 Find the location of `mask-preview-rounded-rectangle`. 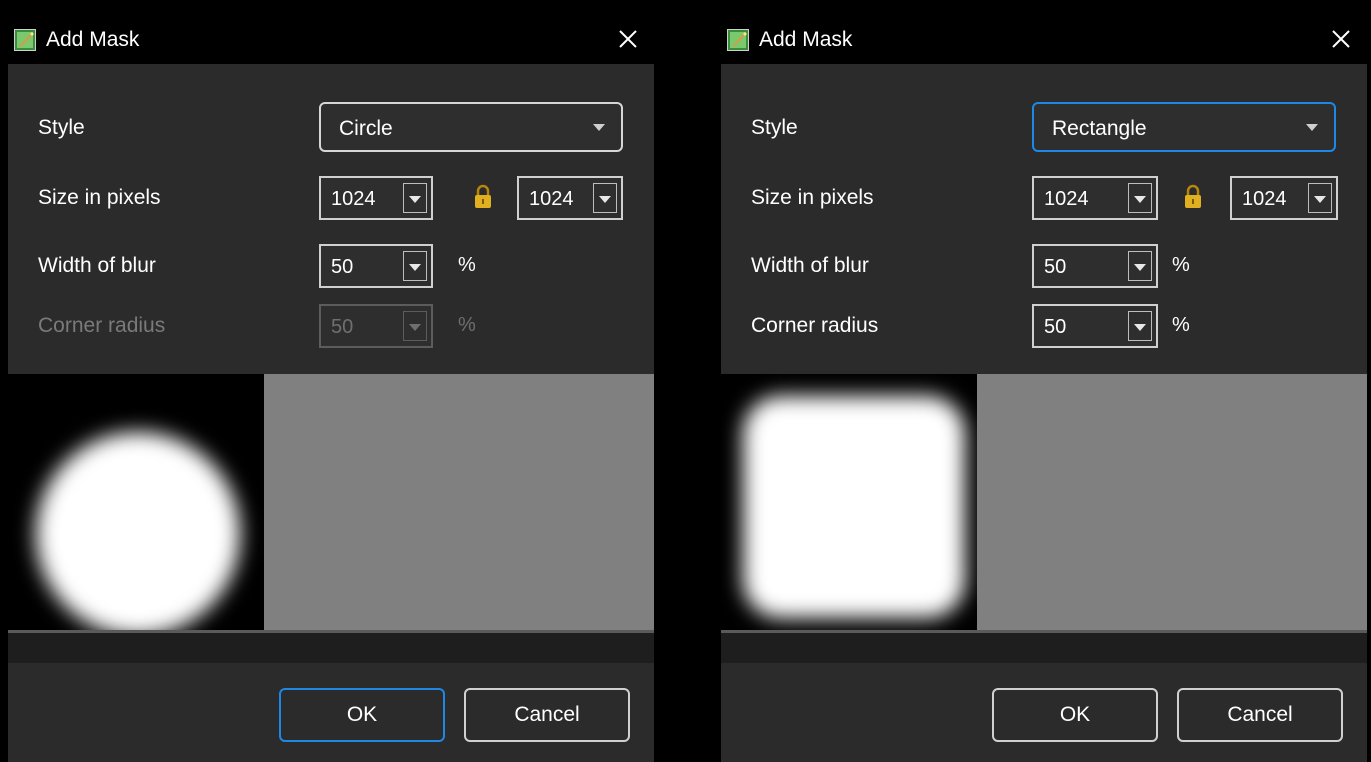

mask-preview-rounded-rectangle is located at coordinates (854, 507).